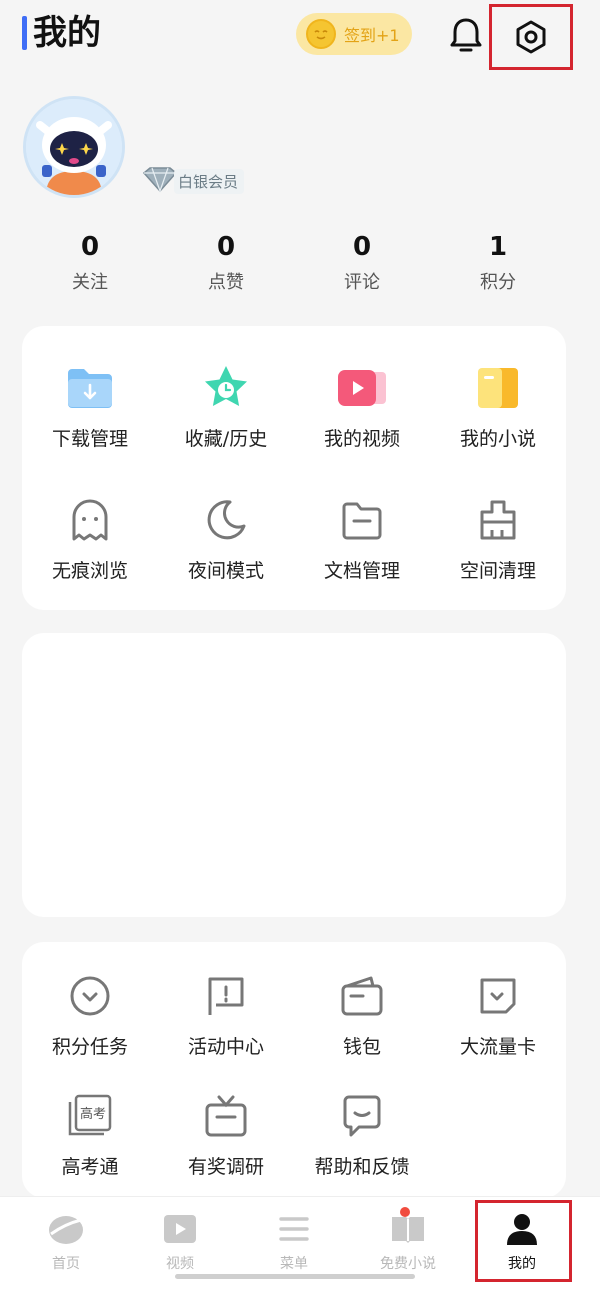  Describe the element at coordinates (405, 1212) in the screenshot. I see `notification-dot` at that location.